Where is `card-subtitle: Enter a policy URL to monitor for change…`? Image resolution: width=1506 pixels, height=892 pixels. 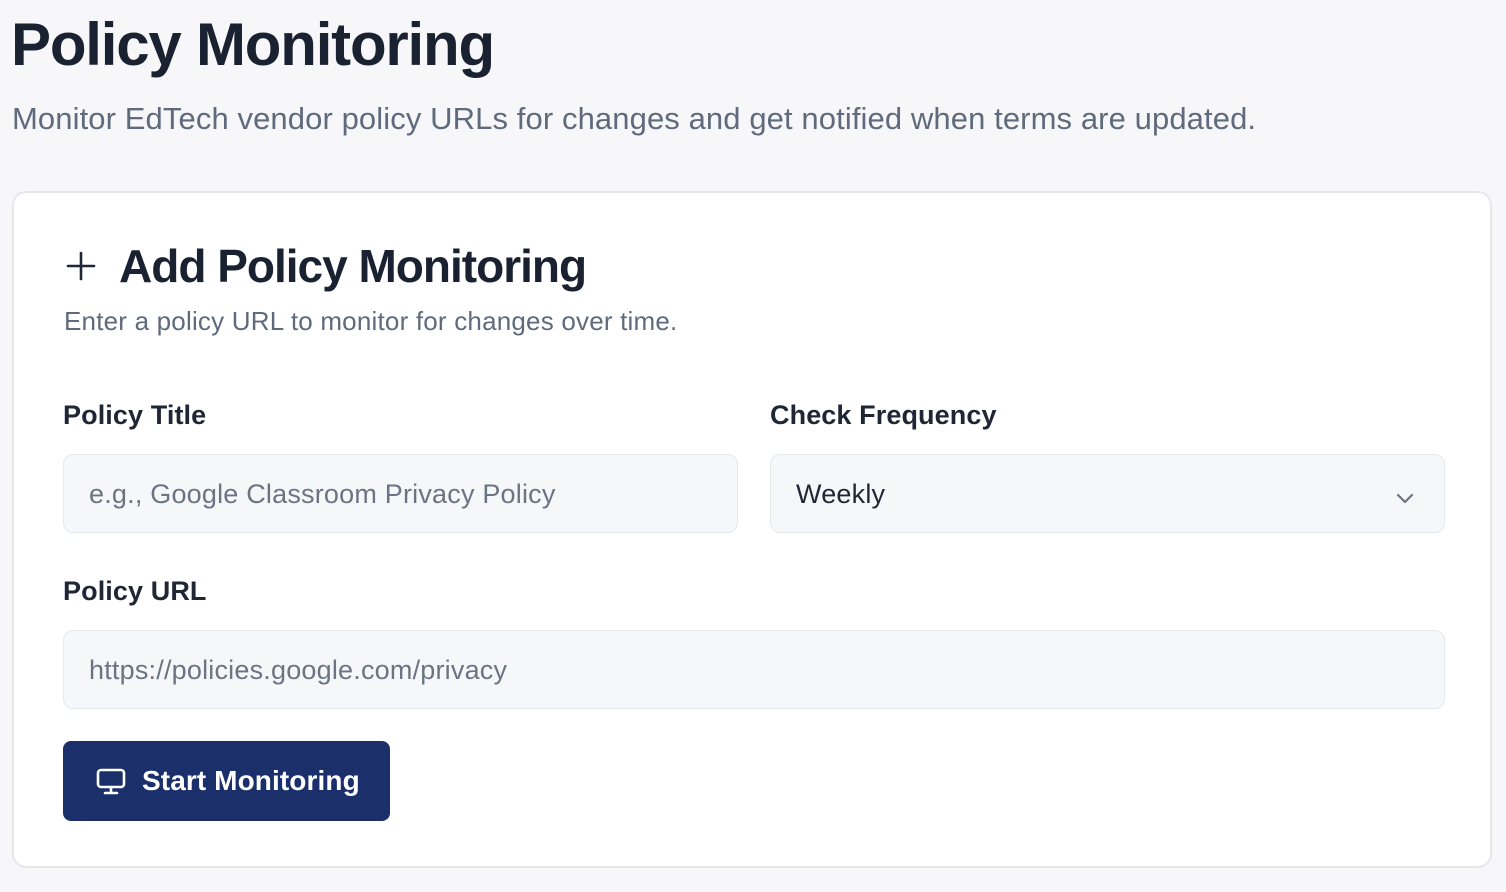
card-subtitle: Enter a policy URL to monitor for change… is located at coordinates (371, 321).